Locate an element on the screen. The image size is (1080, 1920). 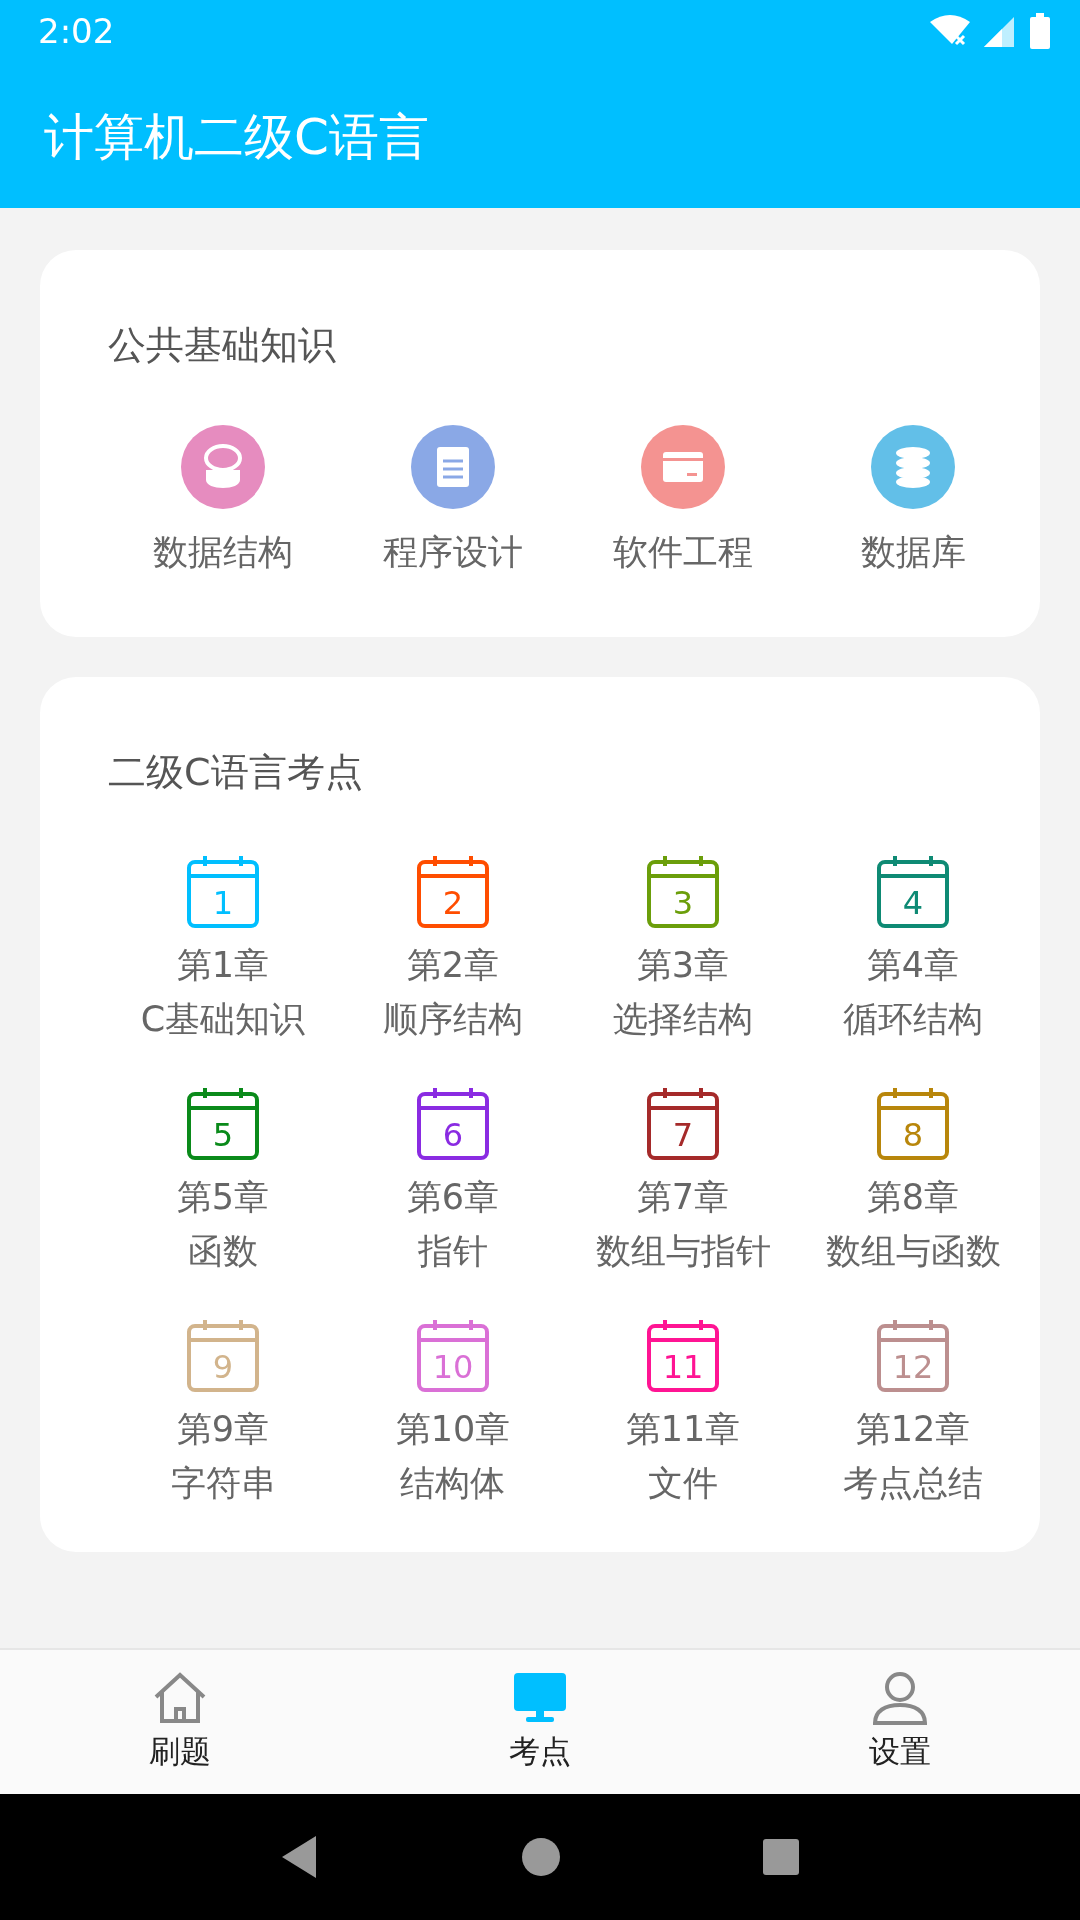
chapter-number: 第8章 is located at coordinates (913, 1197).